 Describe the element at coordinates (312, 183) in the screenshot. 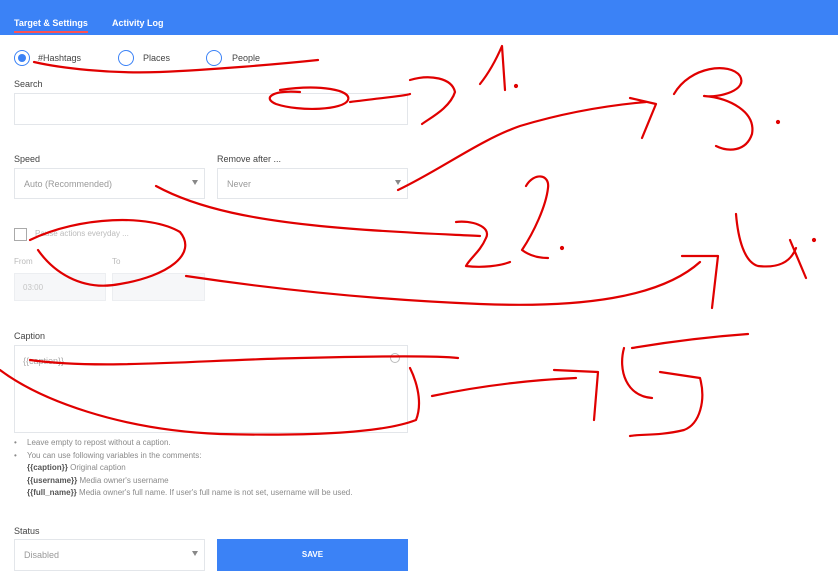

I see `remove-after-select: Never` at that location.